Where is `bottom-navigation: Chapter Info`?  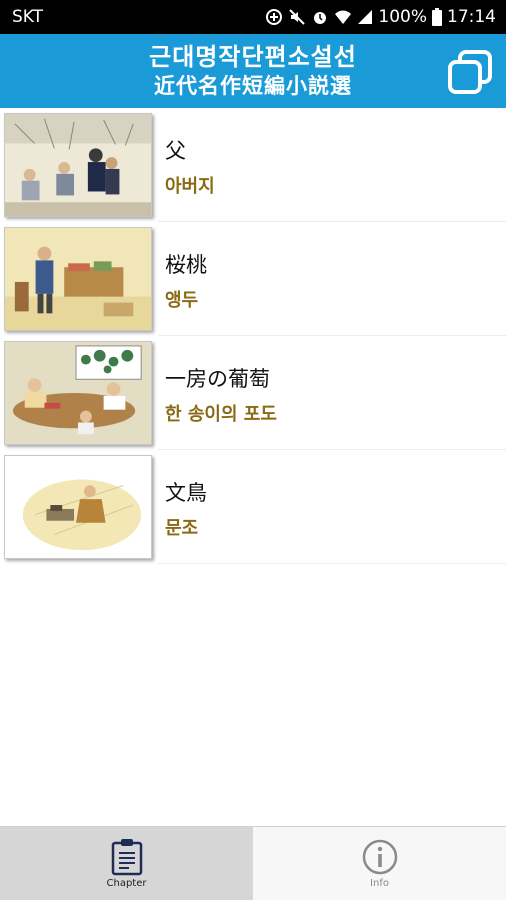 bottom-navigation: Chapter Info is located at coordinates (253, 863).